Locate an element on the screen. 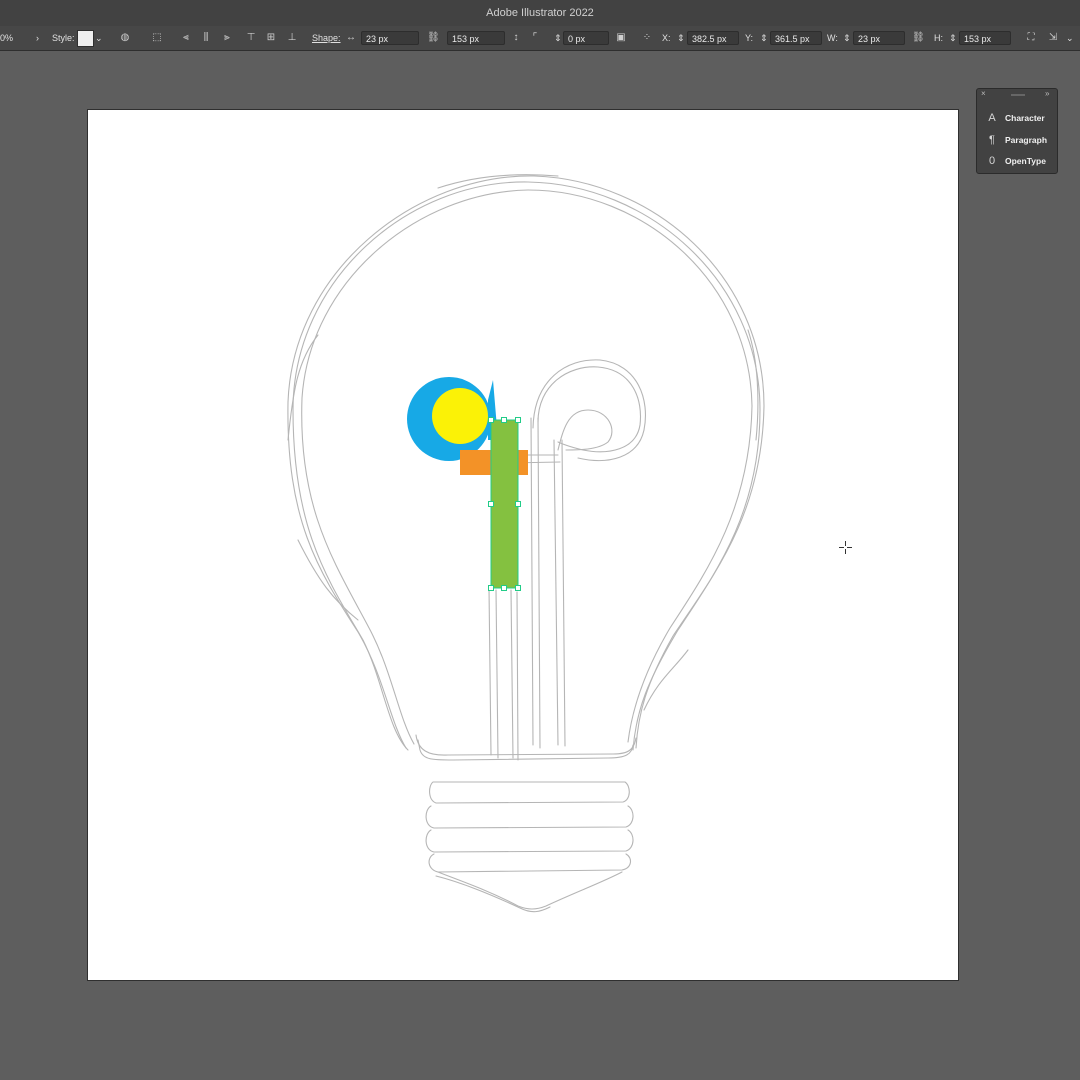 This screenshot has width=1080, height=1080. align-right-icon: ⫸ is located at coordinates (227, 38).